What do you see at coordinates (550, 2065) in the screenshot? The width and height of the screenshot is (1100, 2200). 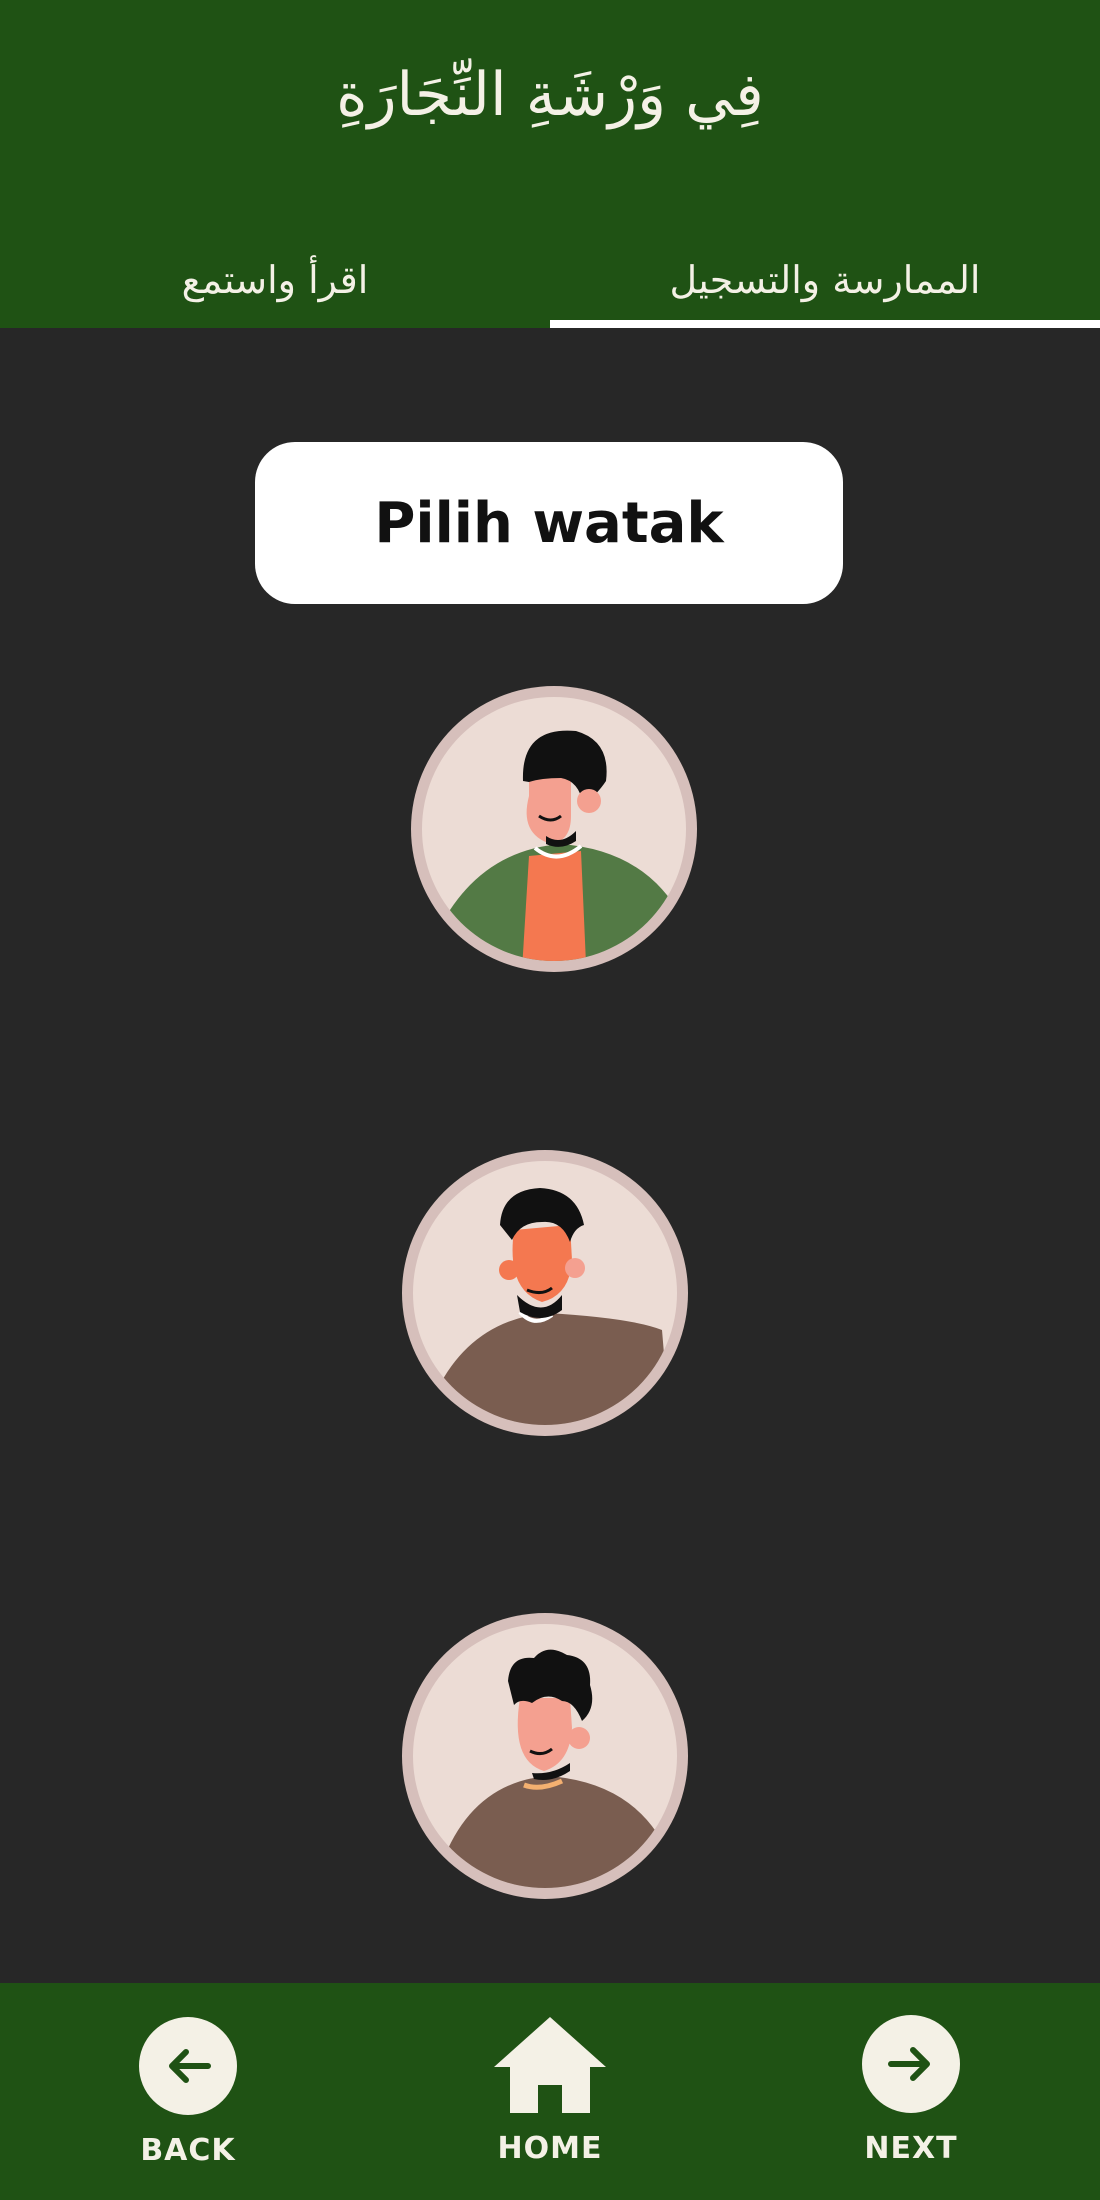 I see `home-icon` at bounding box center [550, 2065].